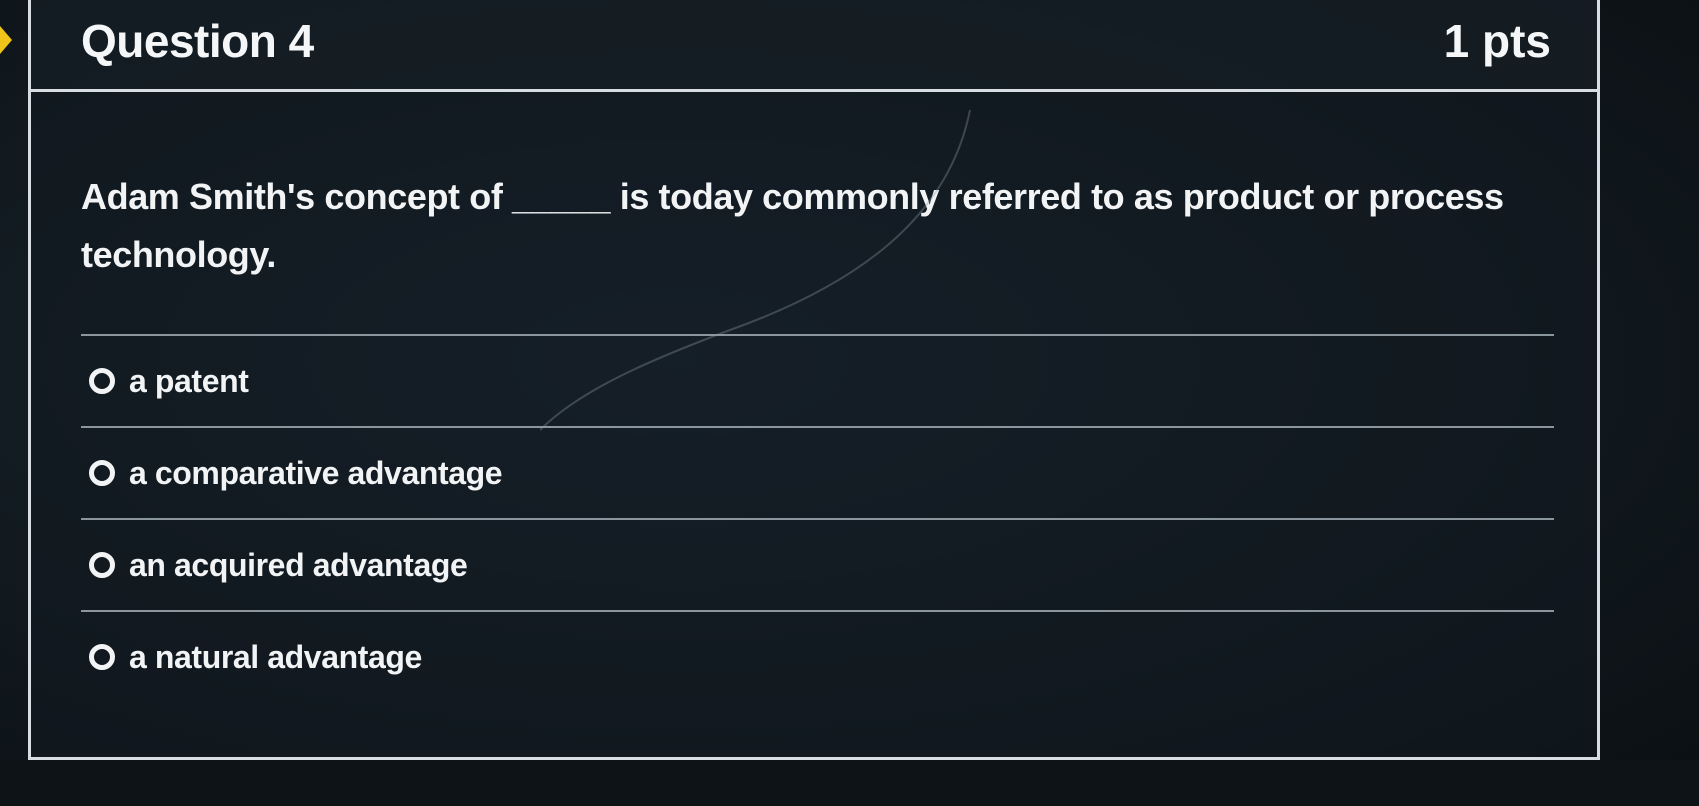 Image resolution: width=1699 pixels, height=806 pixels. Describe the element at coordinates (817, 472) in the screenshot. I see `answer-option-2: a comparative advantage` at that location.